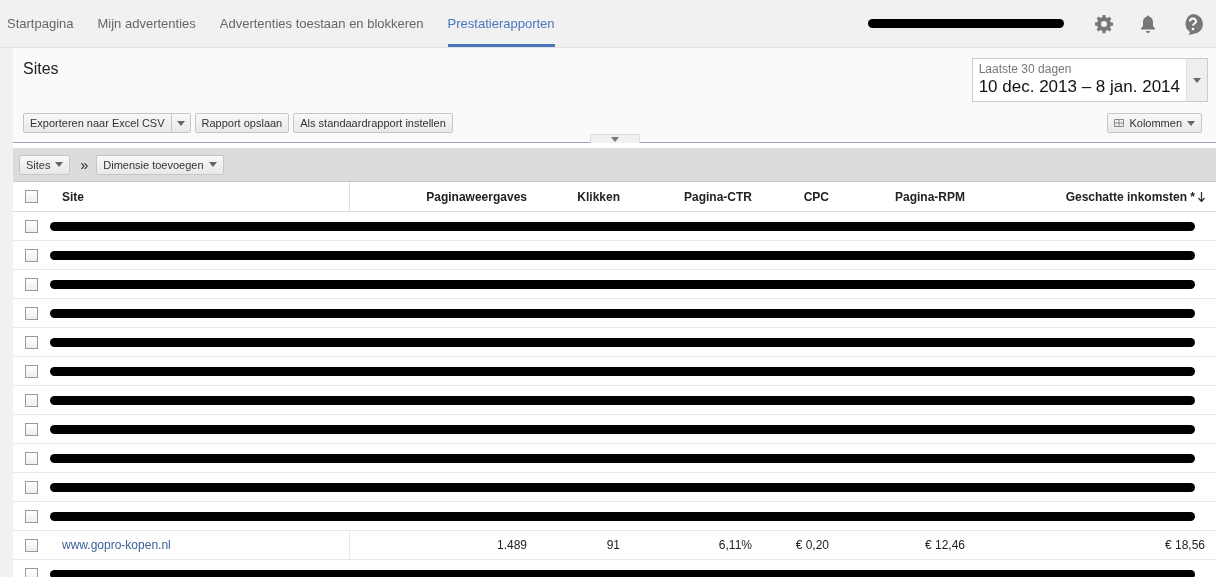 The width and height of the screenshot is (1216, 577). Describe the element at coordinates (116, 545) in the screenshot. I see `site-link: www.gopro-kopen.nl` at that location.